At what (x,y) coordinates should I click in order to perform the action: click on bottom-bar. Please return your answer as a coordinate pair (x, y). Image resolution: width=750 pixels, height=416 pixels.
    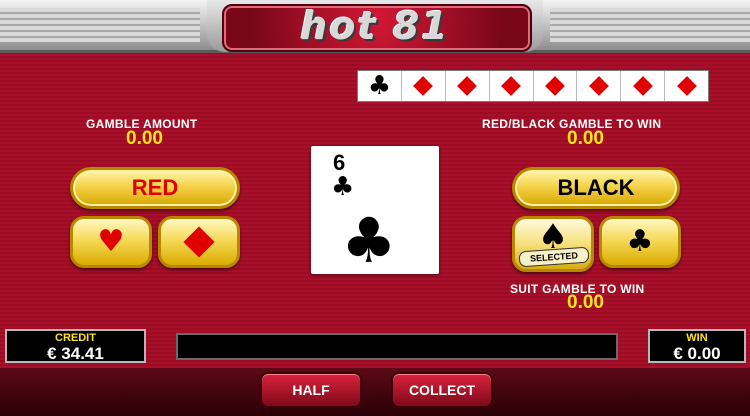
    Looking at the image, I should click on (375, 392).